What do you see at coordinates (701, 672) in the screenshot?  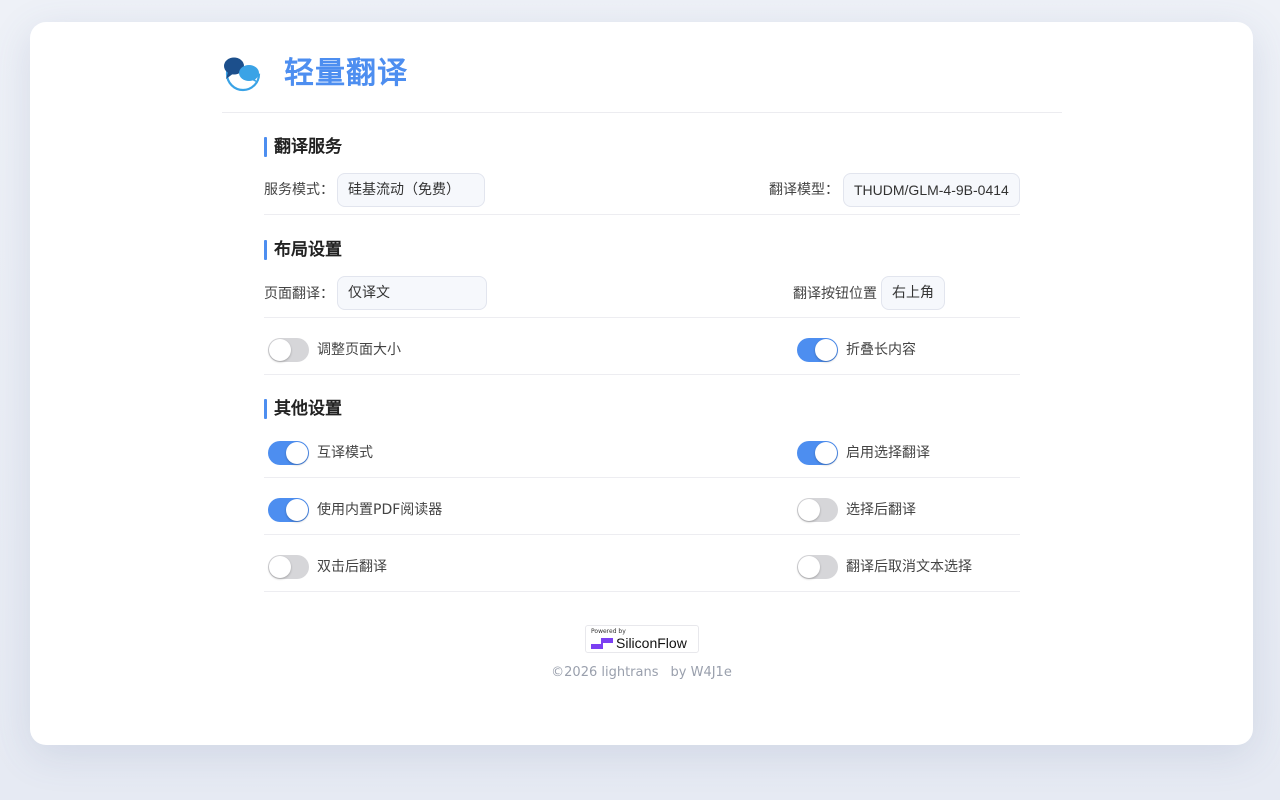 I see `author-link: by W4J1e` at bounding box center [701, 672].